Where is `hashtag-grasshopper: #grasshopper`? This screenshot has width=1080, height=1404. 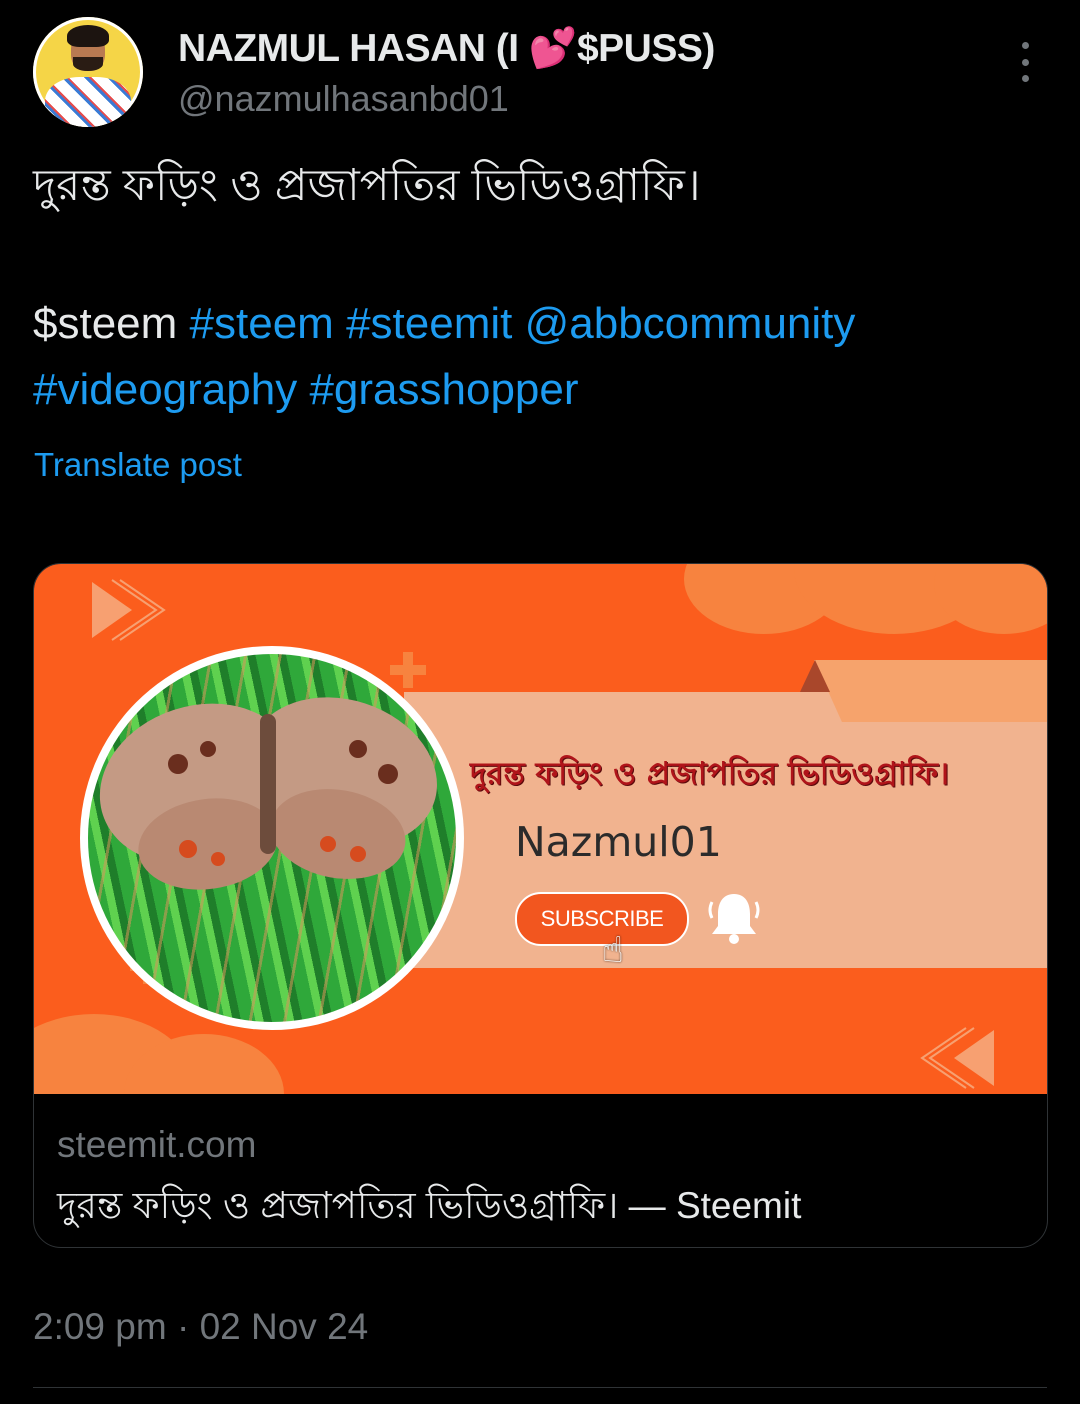
hashtag-grasshopper: #grasshopper is located at coordinates (443, 389).